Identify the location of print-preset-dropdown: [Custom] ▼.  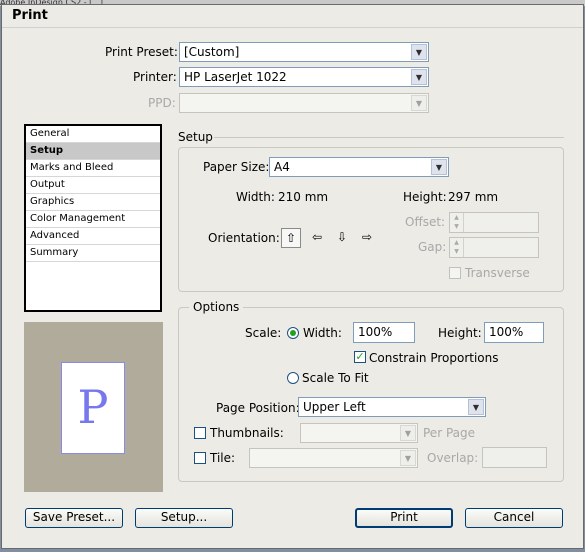
(304, 52).